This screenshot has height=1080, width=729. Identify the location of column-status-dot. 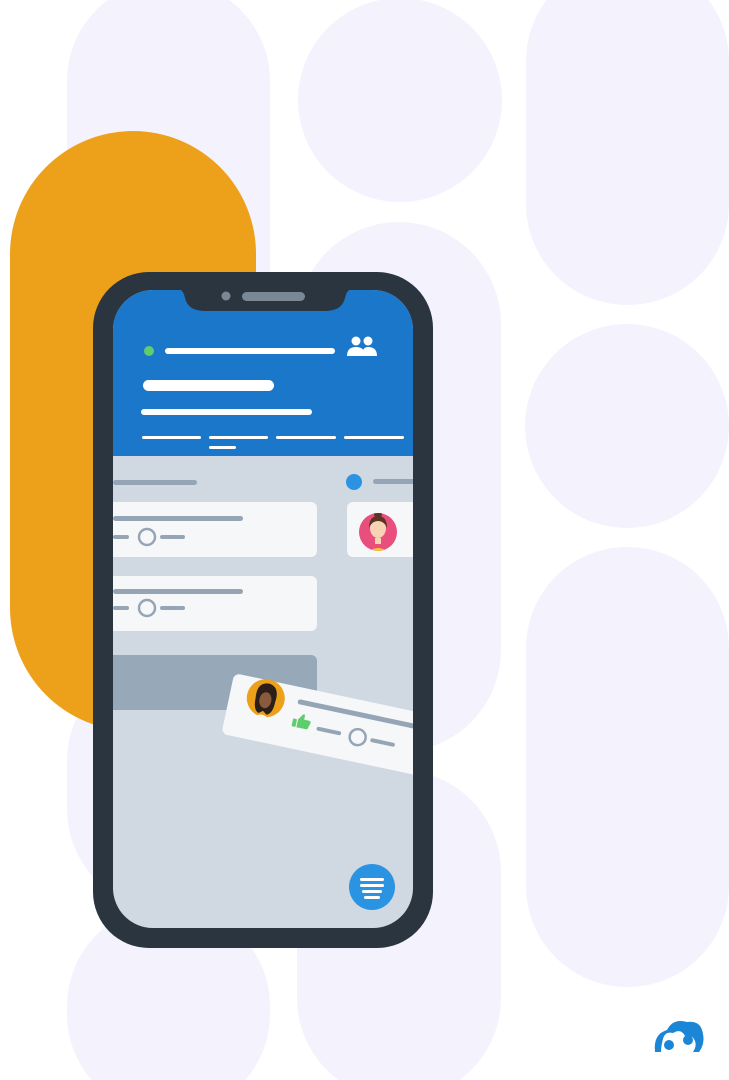
(354, 482).